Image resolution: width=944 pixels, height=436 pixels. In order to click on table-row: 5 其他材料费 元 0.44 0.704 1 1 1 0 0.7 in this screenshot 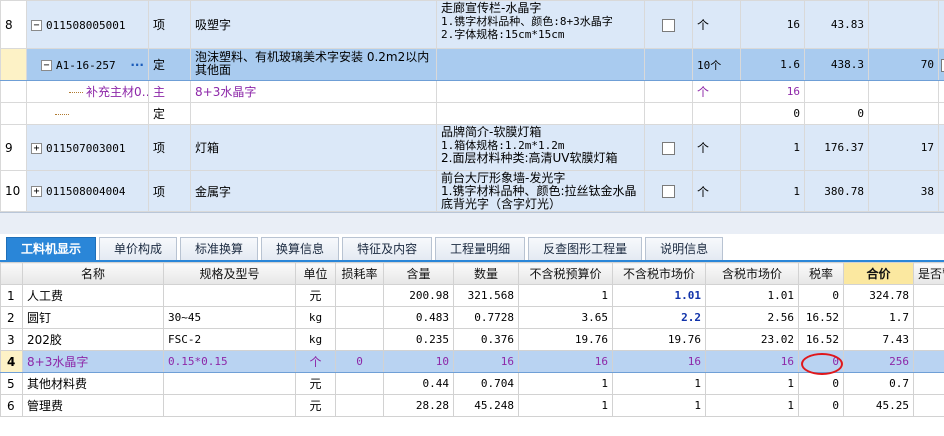, I will do `click(472, 383)`.